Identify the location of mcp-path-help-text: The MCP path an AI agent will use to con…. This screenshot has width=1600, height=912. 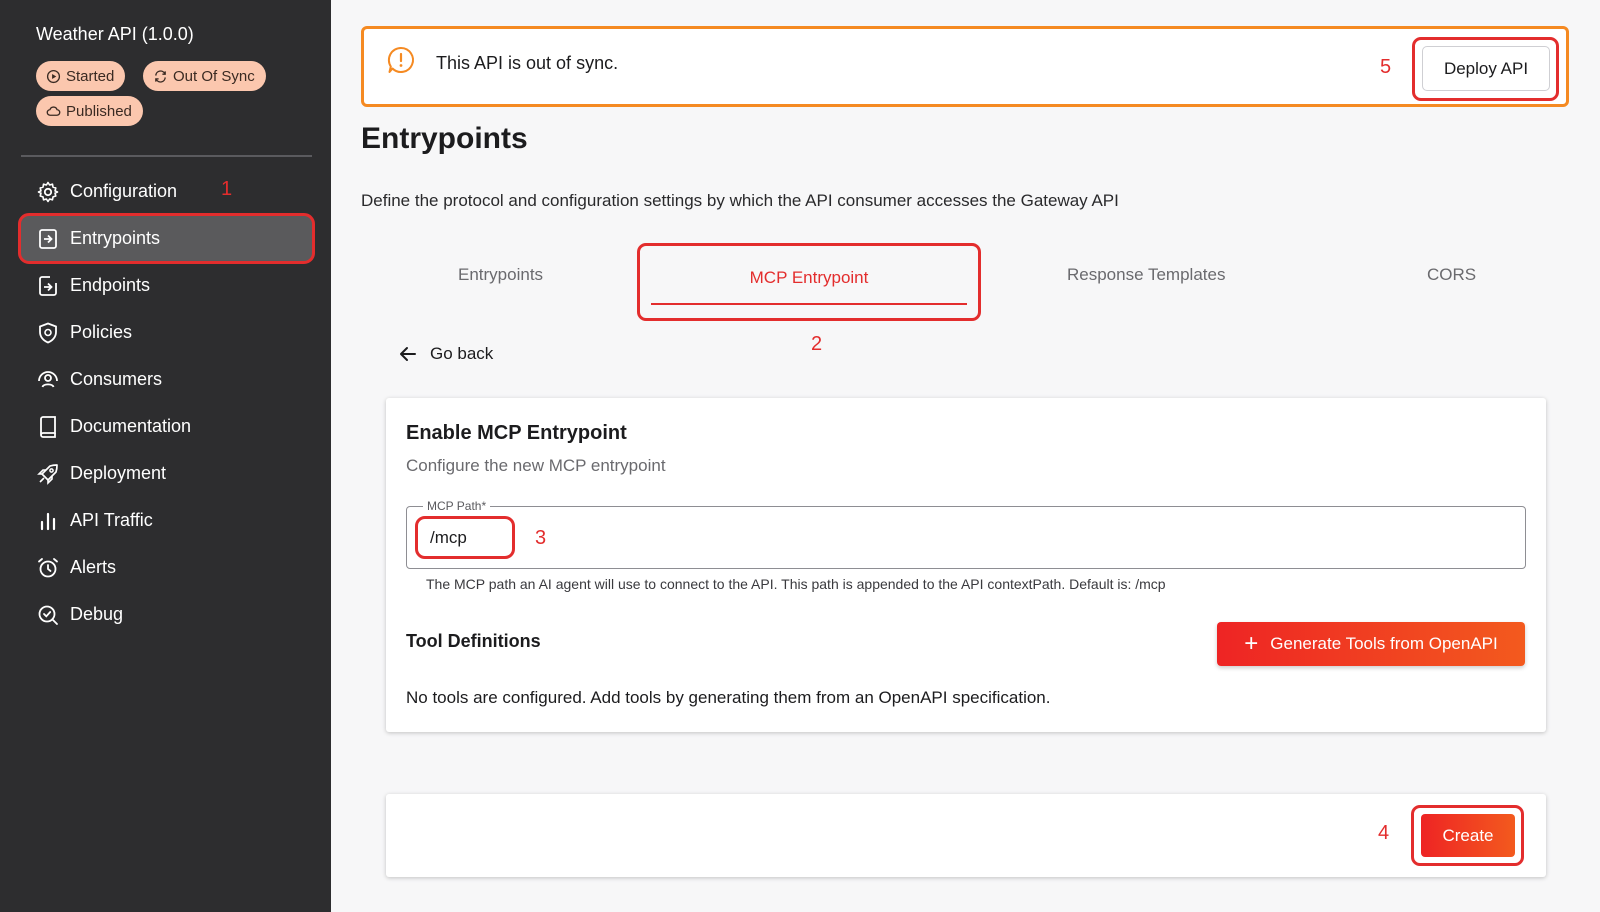
(796, 584).